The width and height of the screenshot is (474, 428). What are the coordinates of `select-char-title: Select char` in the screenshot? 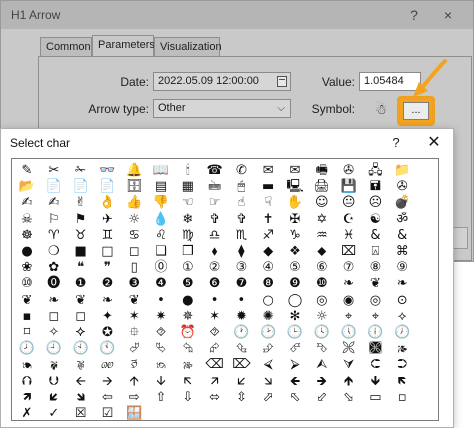 It's located at (40, 143).